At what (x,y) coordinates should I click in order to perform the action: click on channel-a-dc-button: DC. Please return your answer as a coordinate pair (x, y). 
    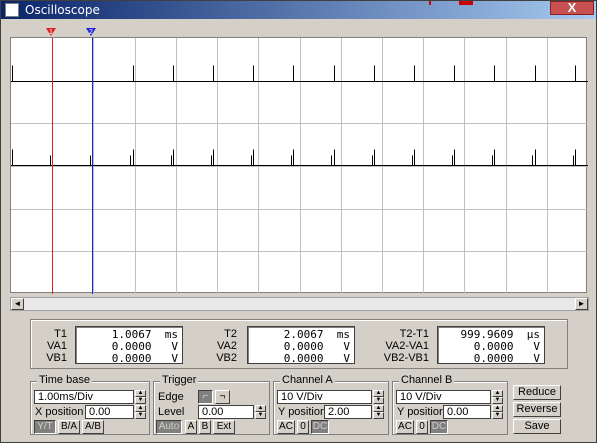
    Looking at the image, I should click on (320, 427).